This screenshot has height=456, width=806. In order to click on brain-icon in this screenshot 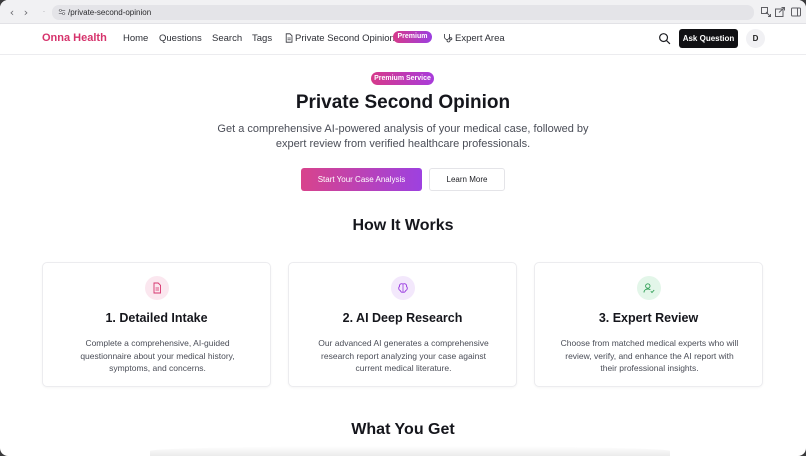, I will do `click(403, 288)`.